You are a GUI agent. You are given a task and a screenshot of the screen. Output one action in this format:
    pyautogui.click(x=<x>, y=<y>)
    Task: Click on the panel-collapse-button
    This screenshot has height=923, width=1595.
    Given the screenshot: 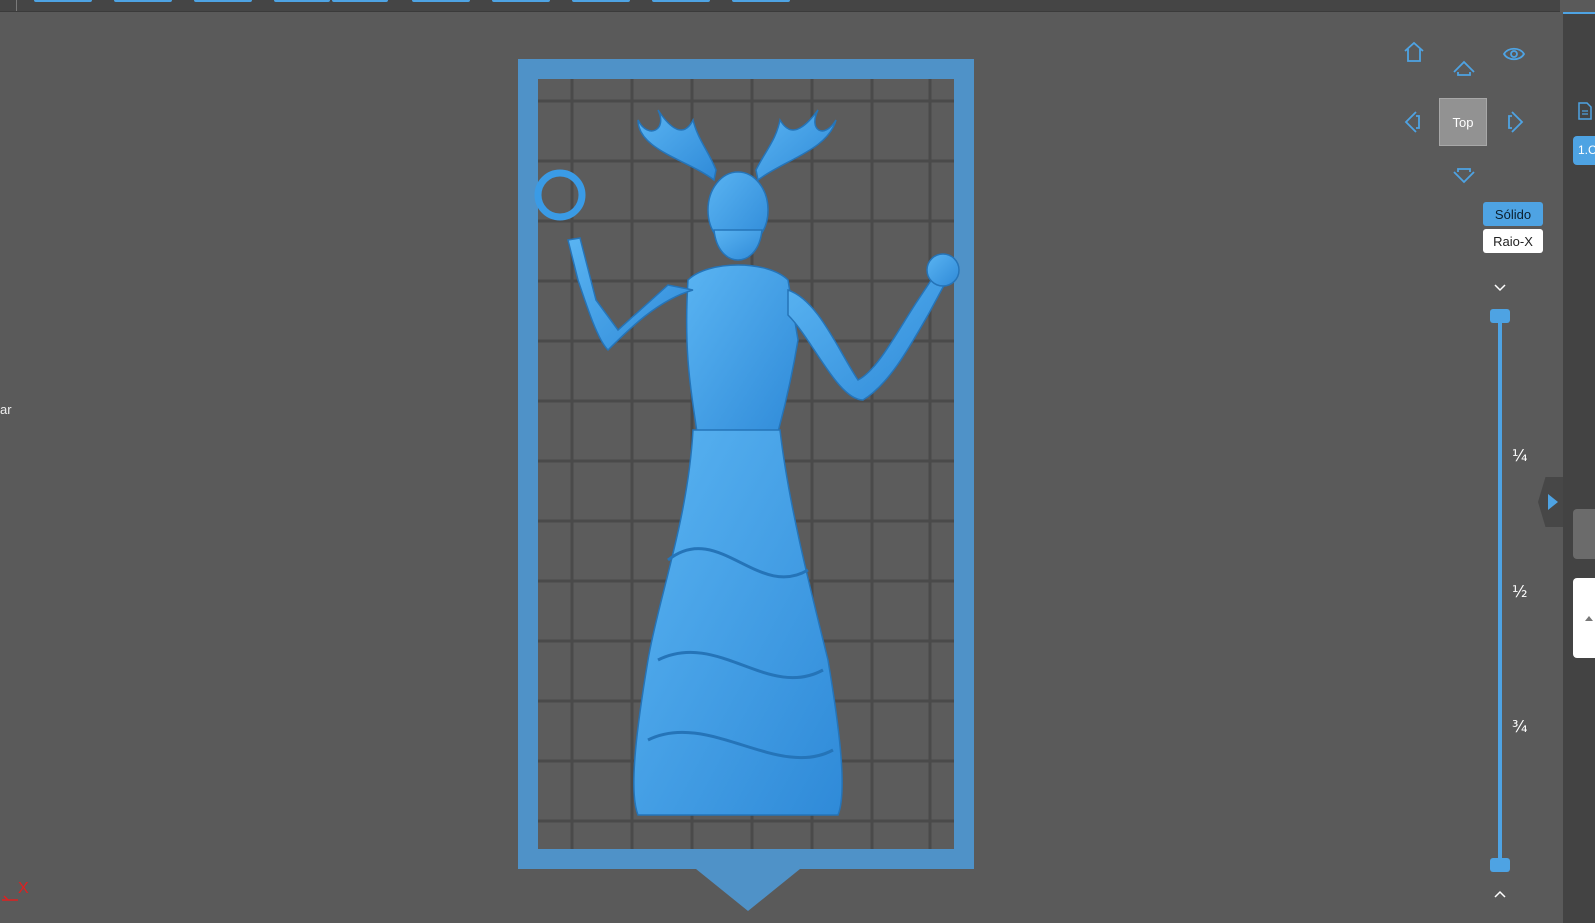 What is the action you would take?
    pyautogui.click(x=1550, y=502)
    